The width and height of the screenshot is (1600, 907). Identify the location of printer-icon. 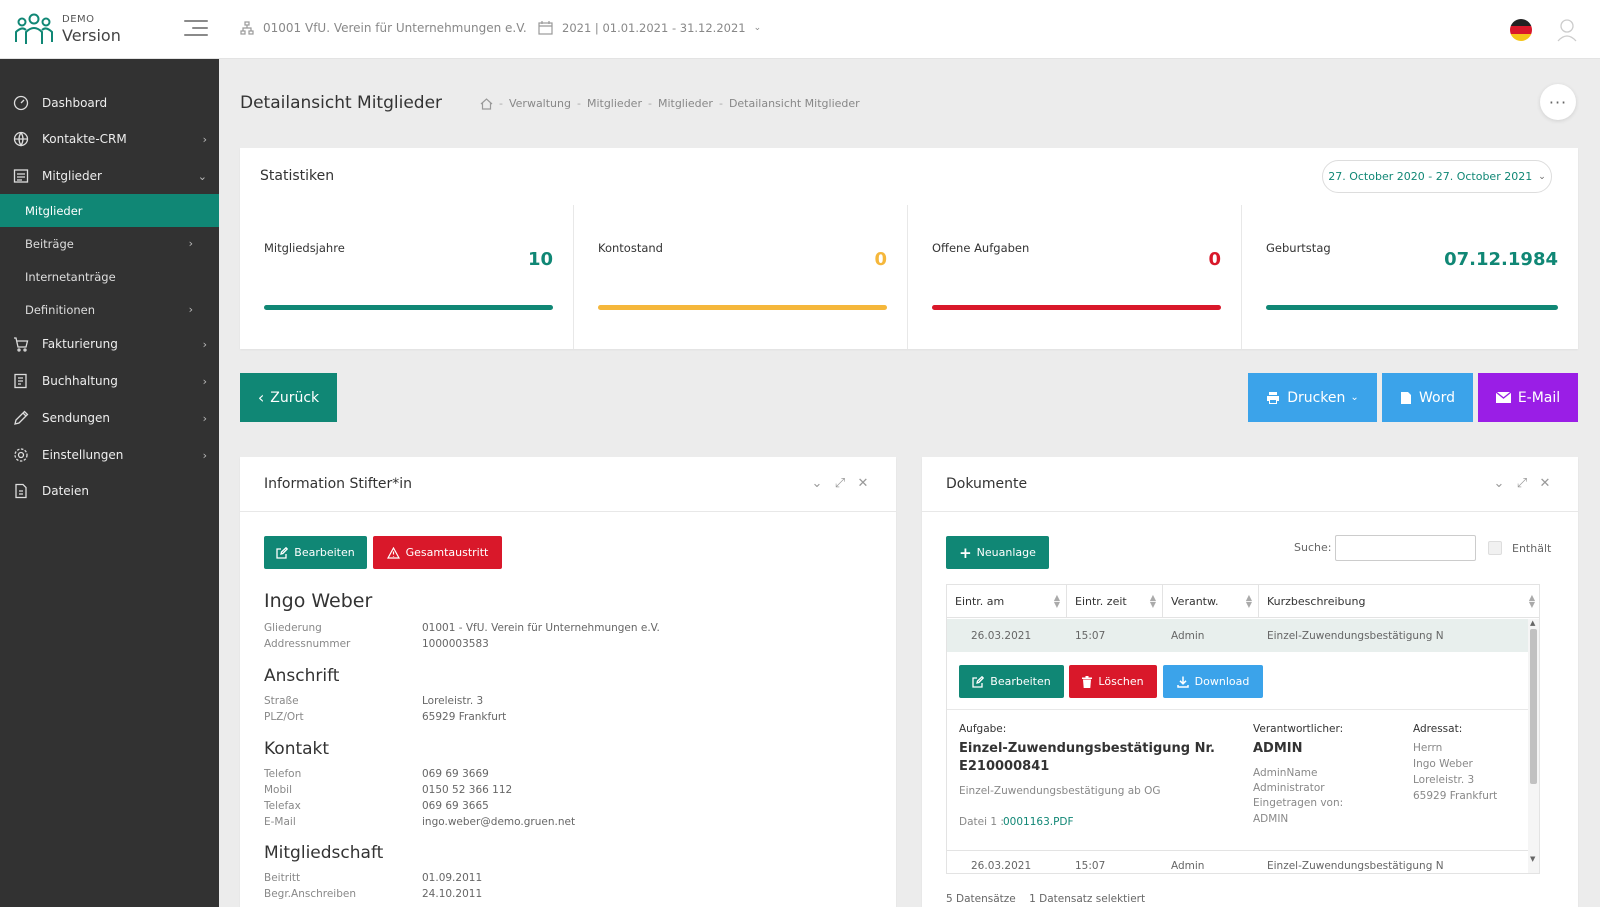
(1273, 397).